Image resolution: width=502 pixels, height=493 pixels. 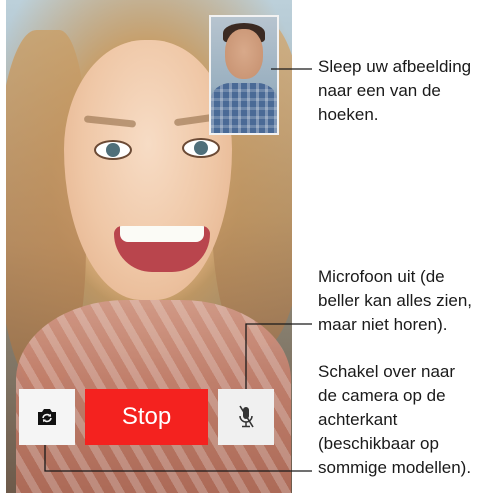 What do you see at coordinates (395, 467) in the screenshot?
I see `annotation-line: sommige modellen).` at bounding box center [395, 467].